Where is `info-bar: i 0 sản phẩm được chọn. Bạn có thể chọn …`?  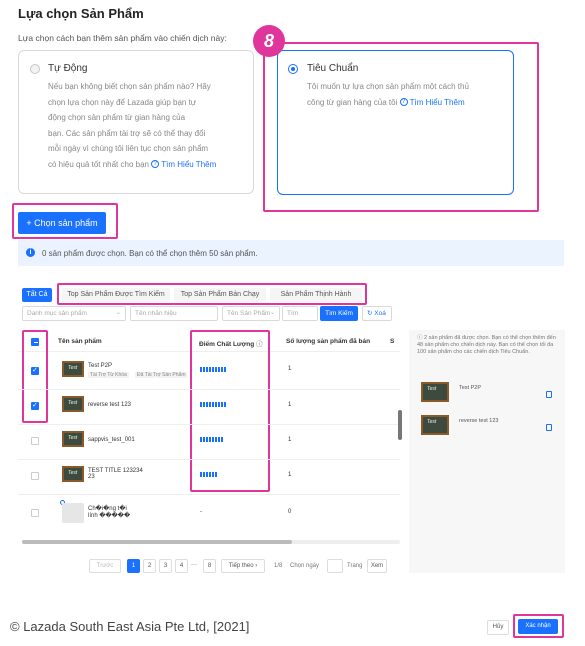
info-bar: i 0 sản phẩm được chọn. Bạn có thể chọn … is located at coordinates (291, 253).